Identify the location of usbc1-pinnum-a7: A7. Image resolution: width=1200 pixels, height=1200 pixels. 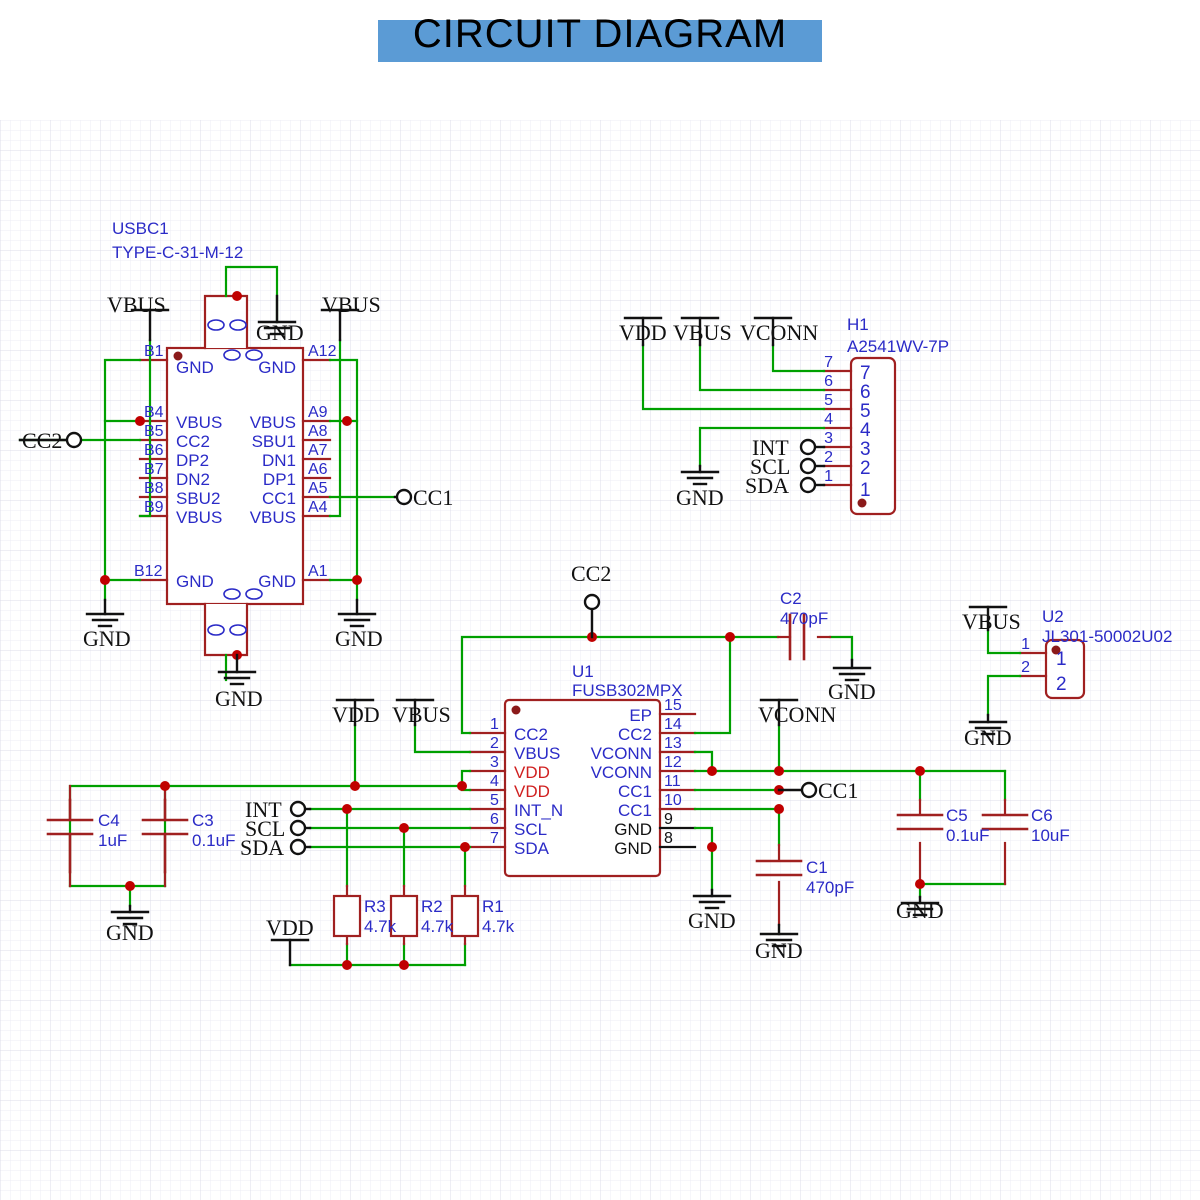
(318, 450).